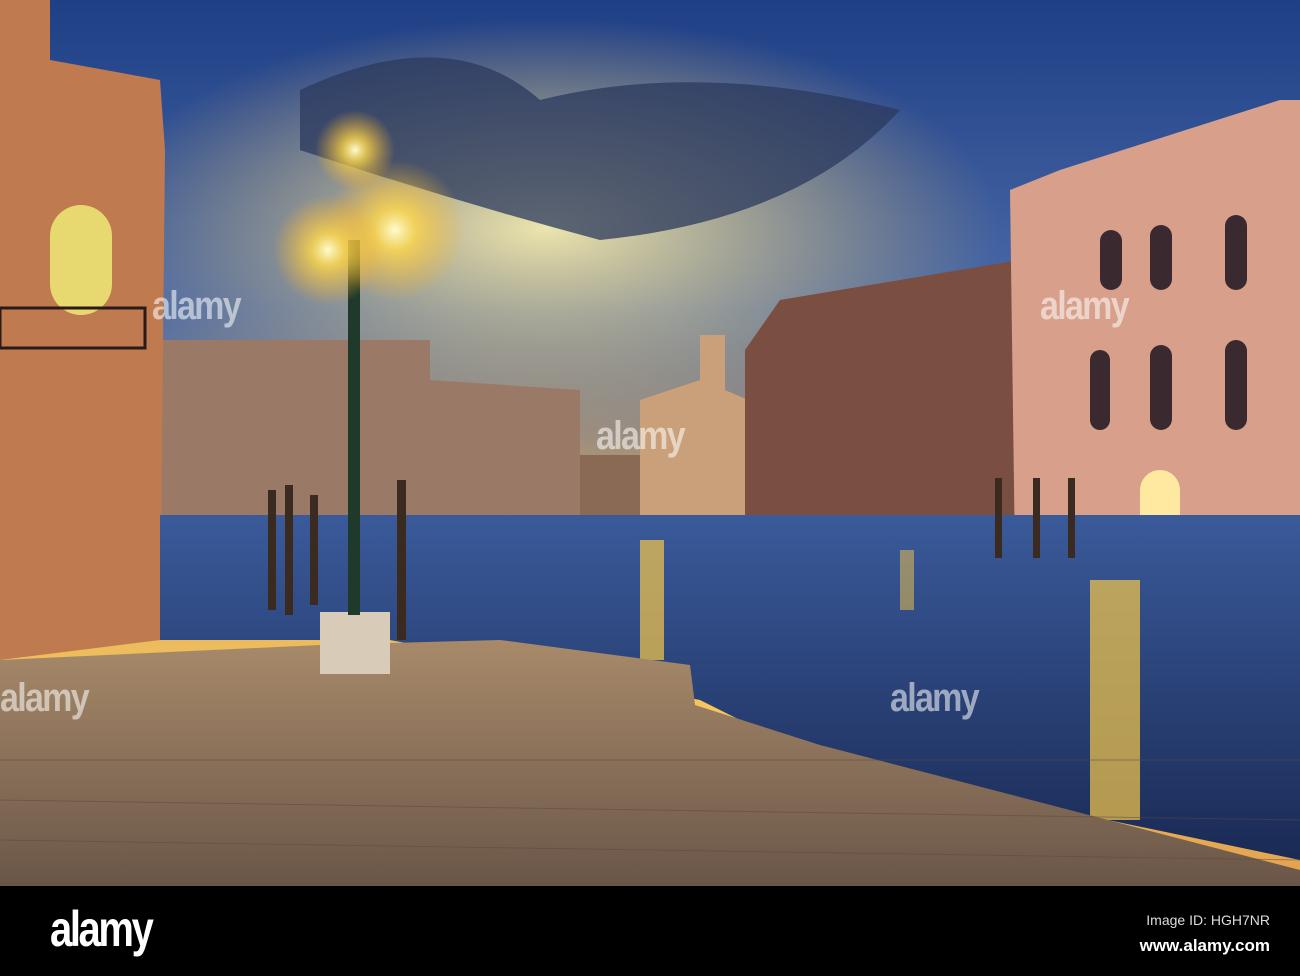  I want to click on image-id: Image ID: HGH7NR, so click(1208, 920).